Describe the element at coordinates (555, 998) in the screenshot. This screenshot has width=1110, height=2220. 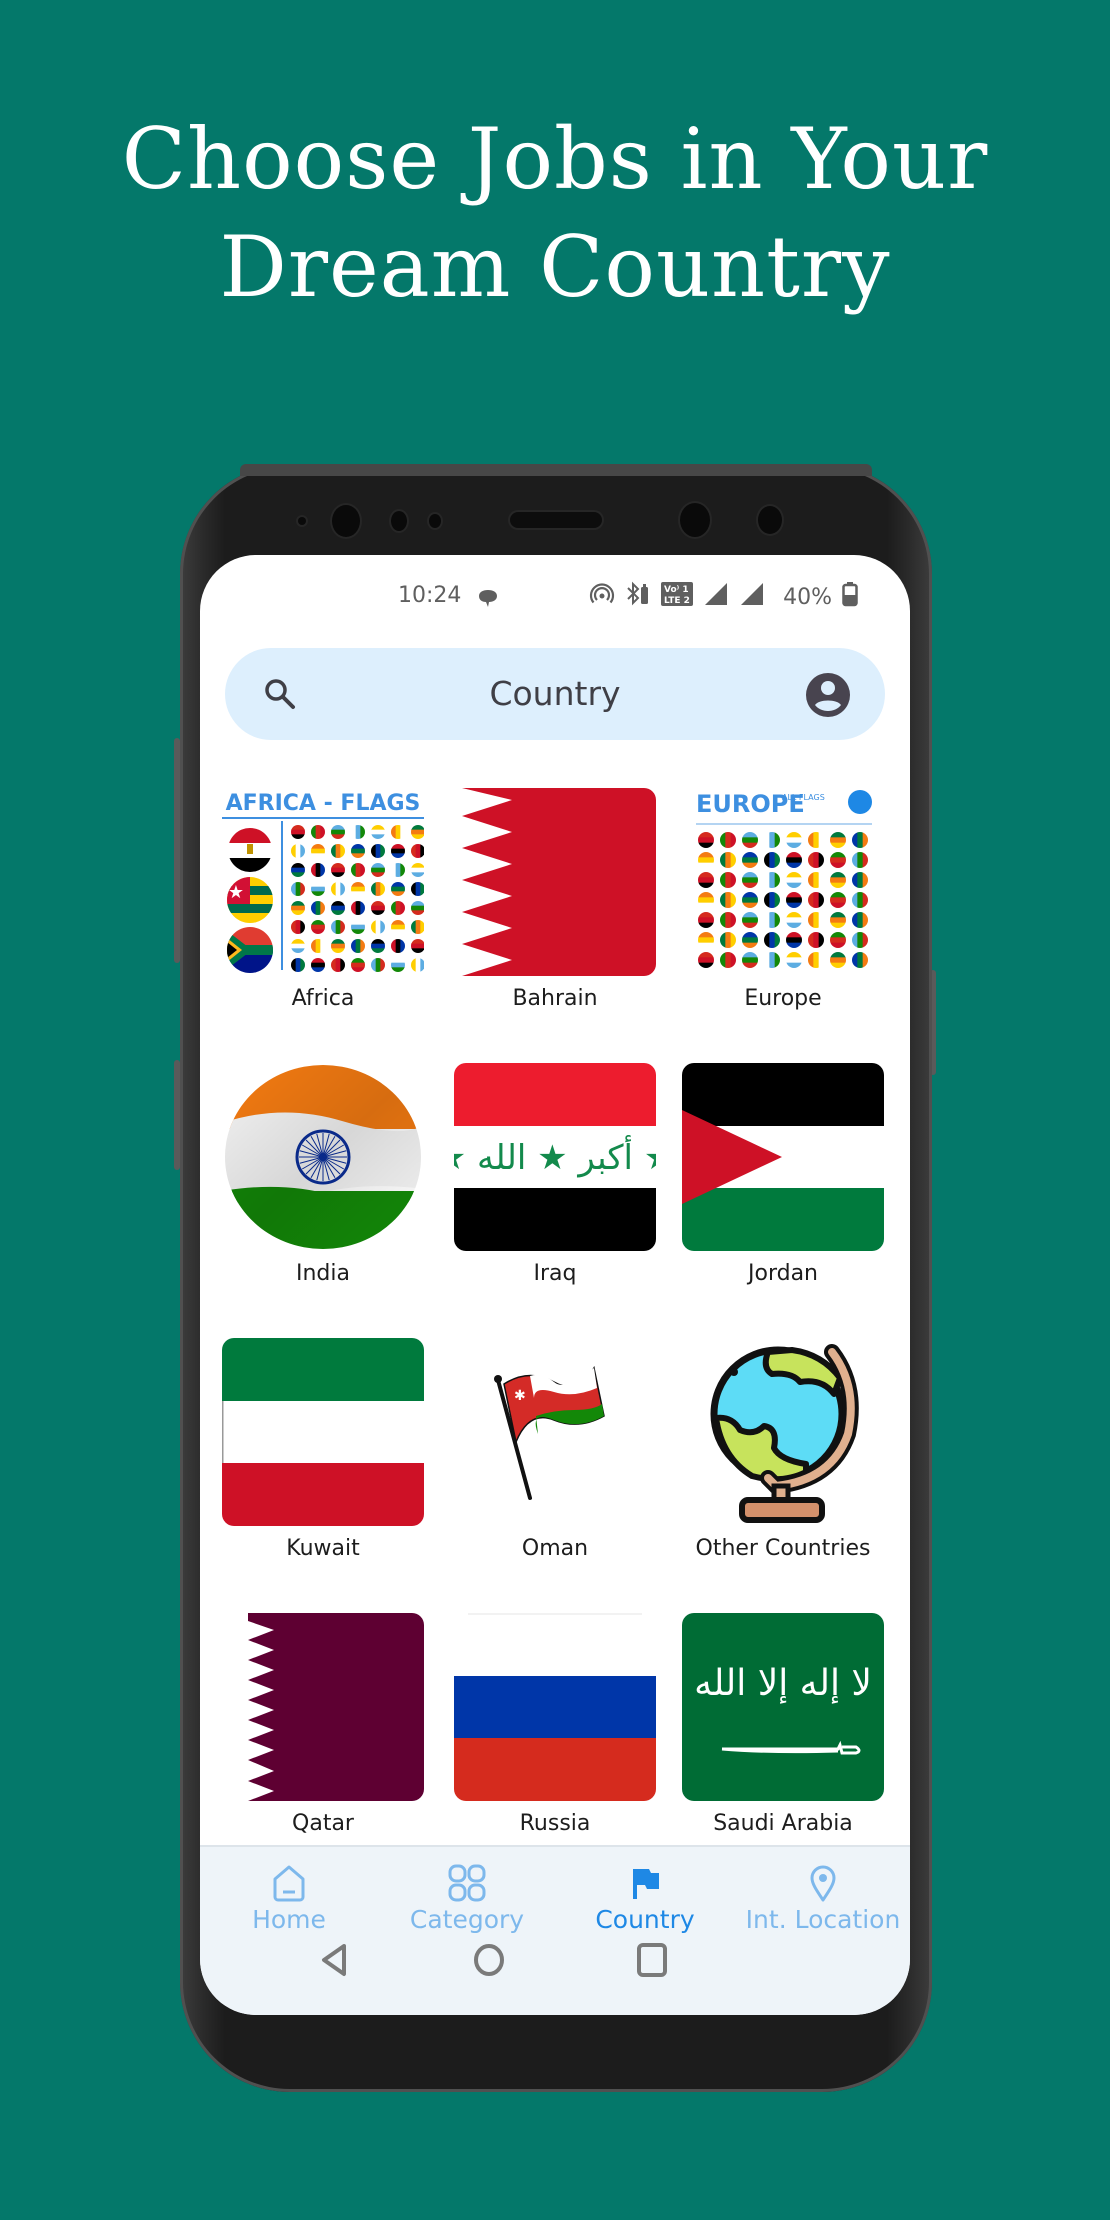
I see `country-label: Bahrain` at that location.